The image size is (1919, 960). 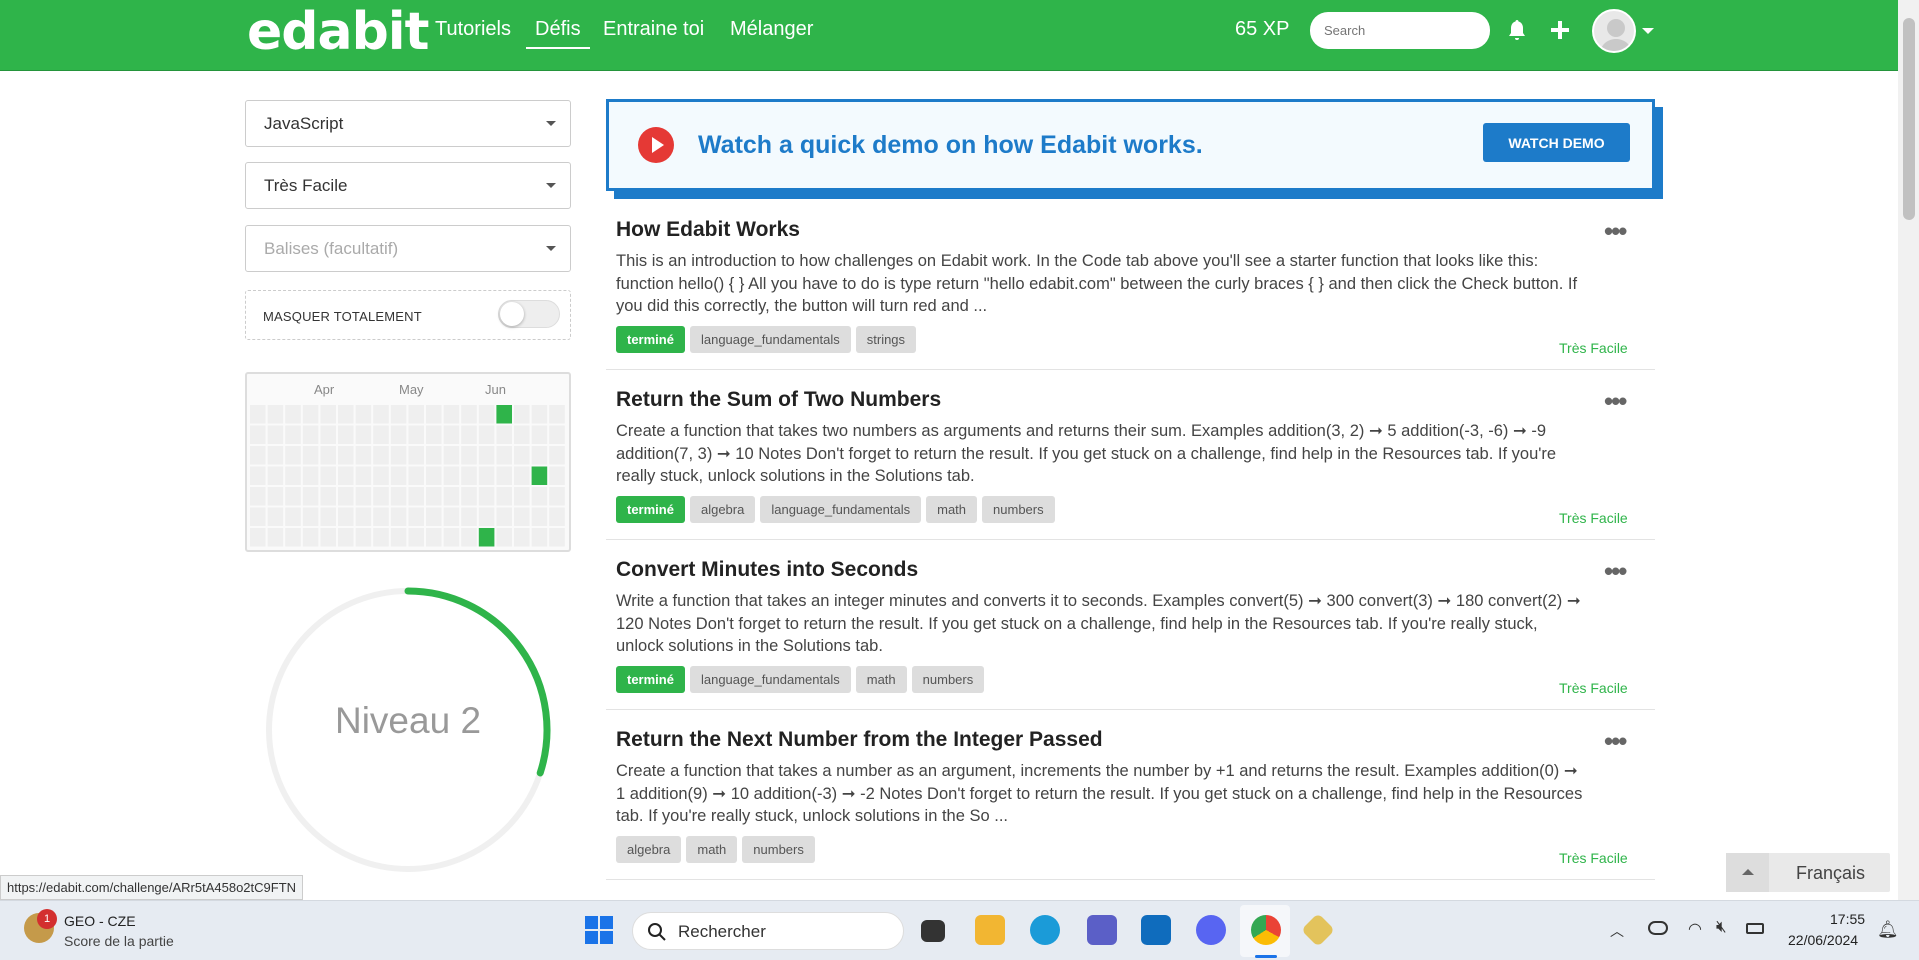 What do you see at coordinates (1648, 31) in the screenshot?
I see `chevron-down-icon` at bounding box center [1648, 31].